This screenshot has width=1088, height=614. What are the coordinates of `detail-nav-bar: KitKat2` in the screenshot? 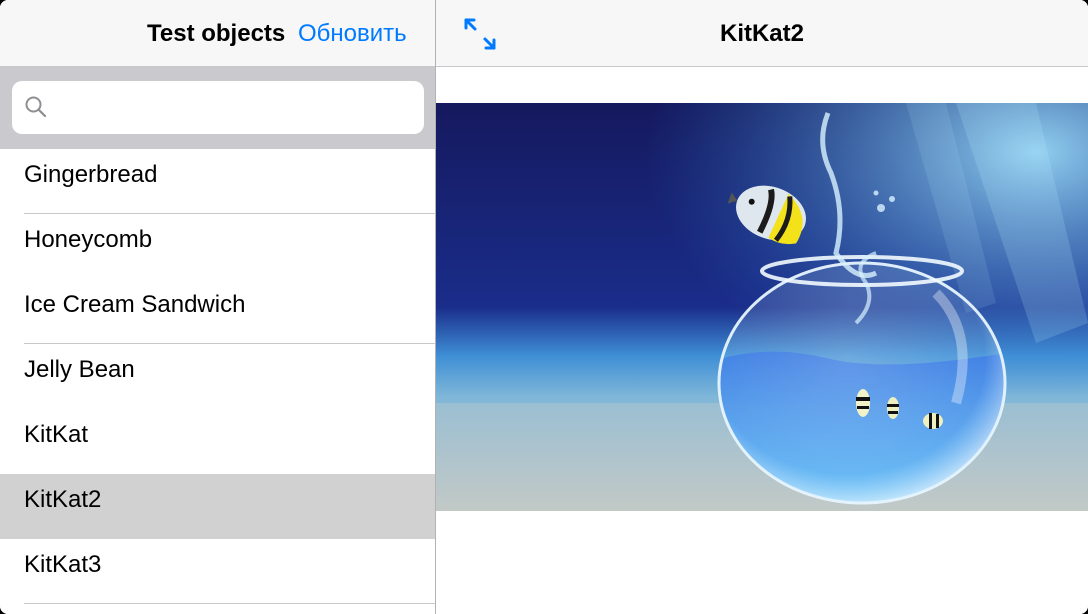 It's located at (762, 33).